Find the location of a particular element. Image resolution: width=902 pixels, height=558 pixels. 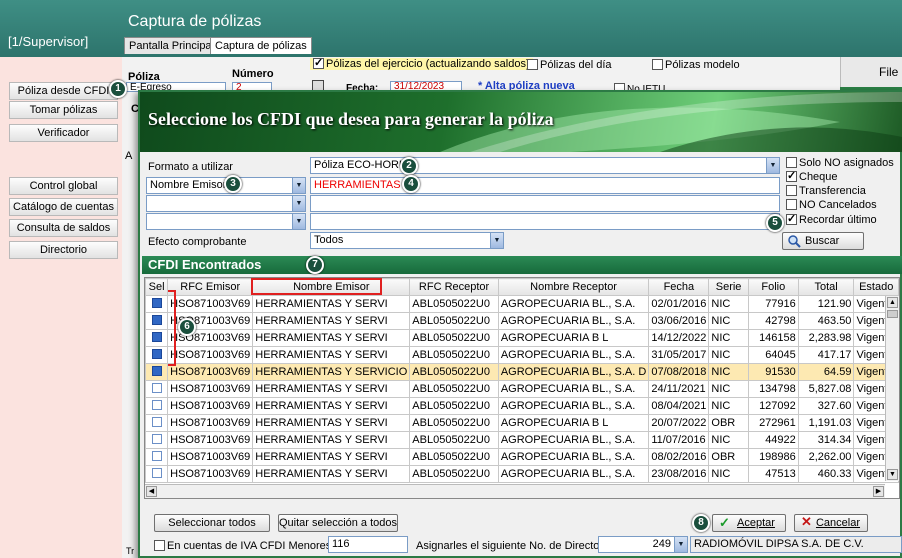

formato-select: Póliza ECO-HORU ▼ is located at coordinates (545, 165).